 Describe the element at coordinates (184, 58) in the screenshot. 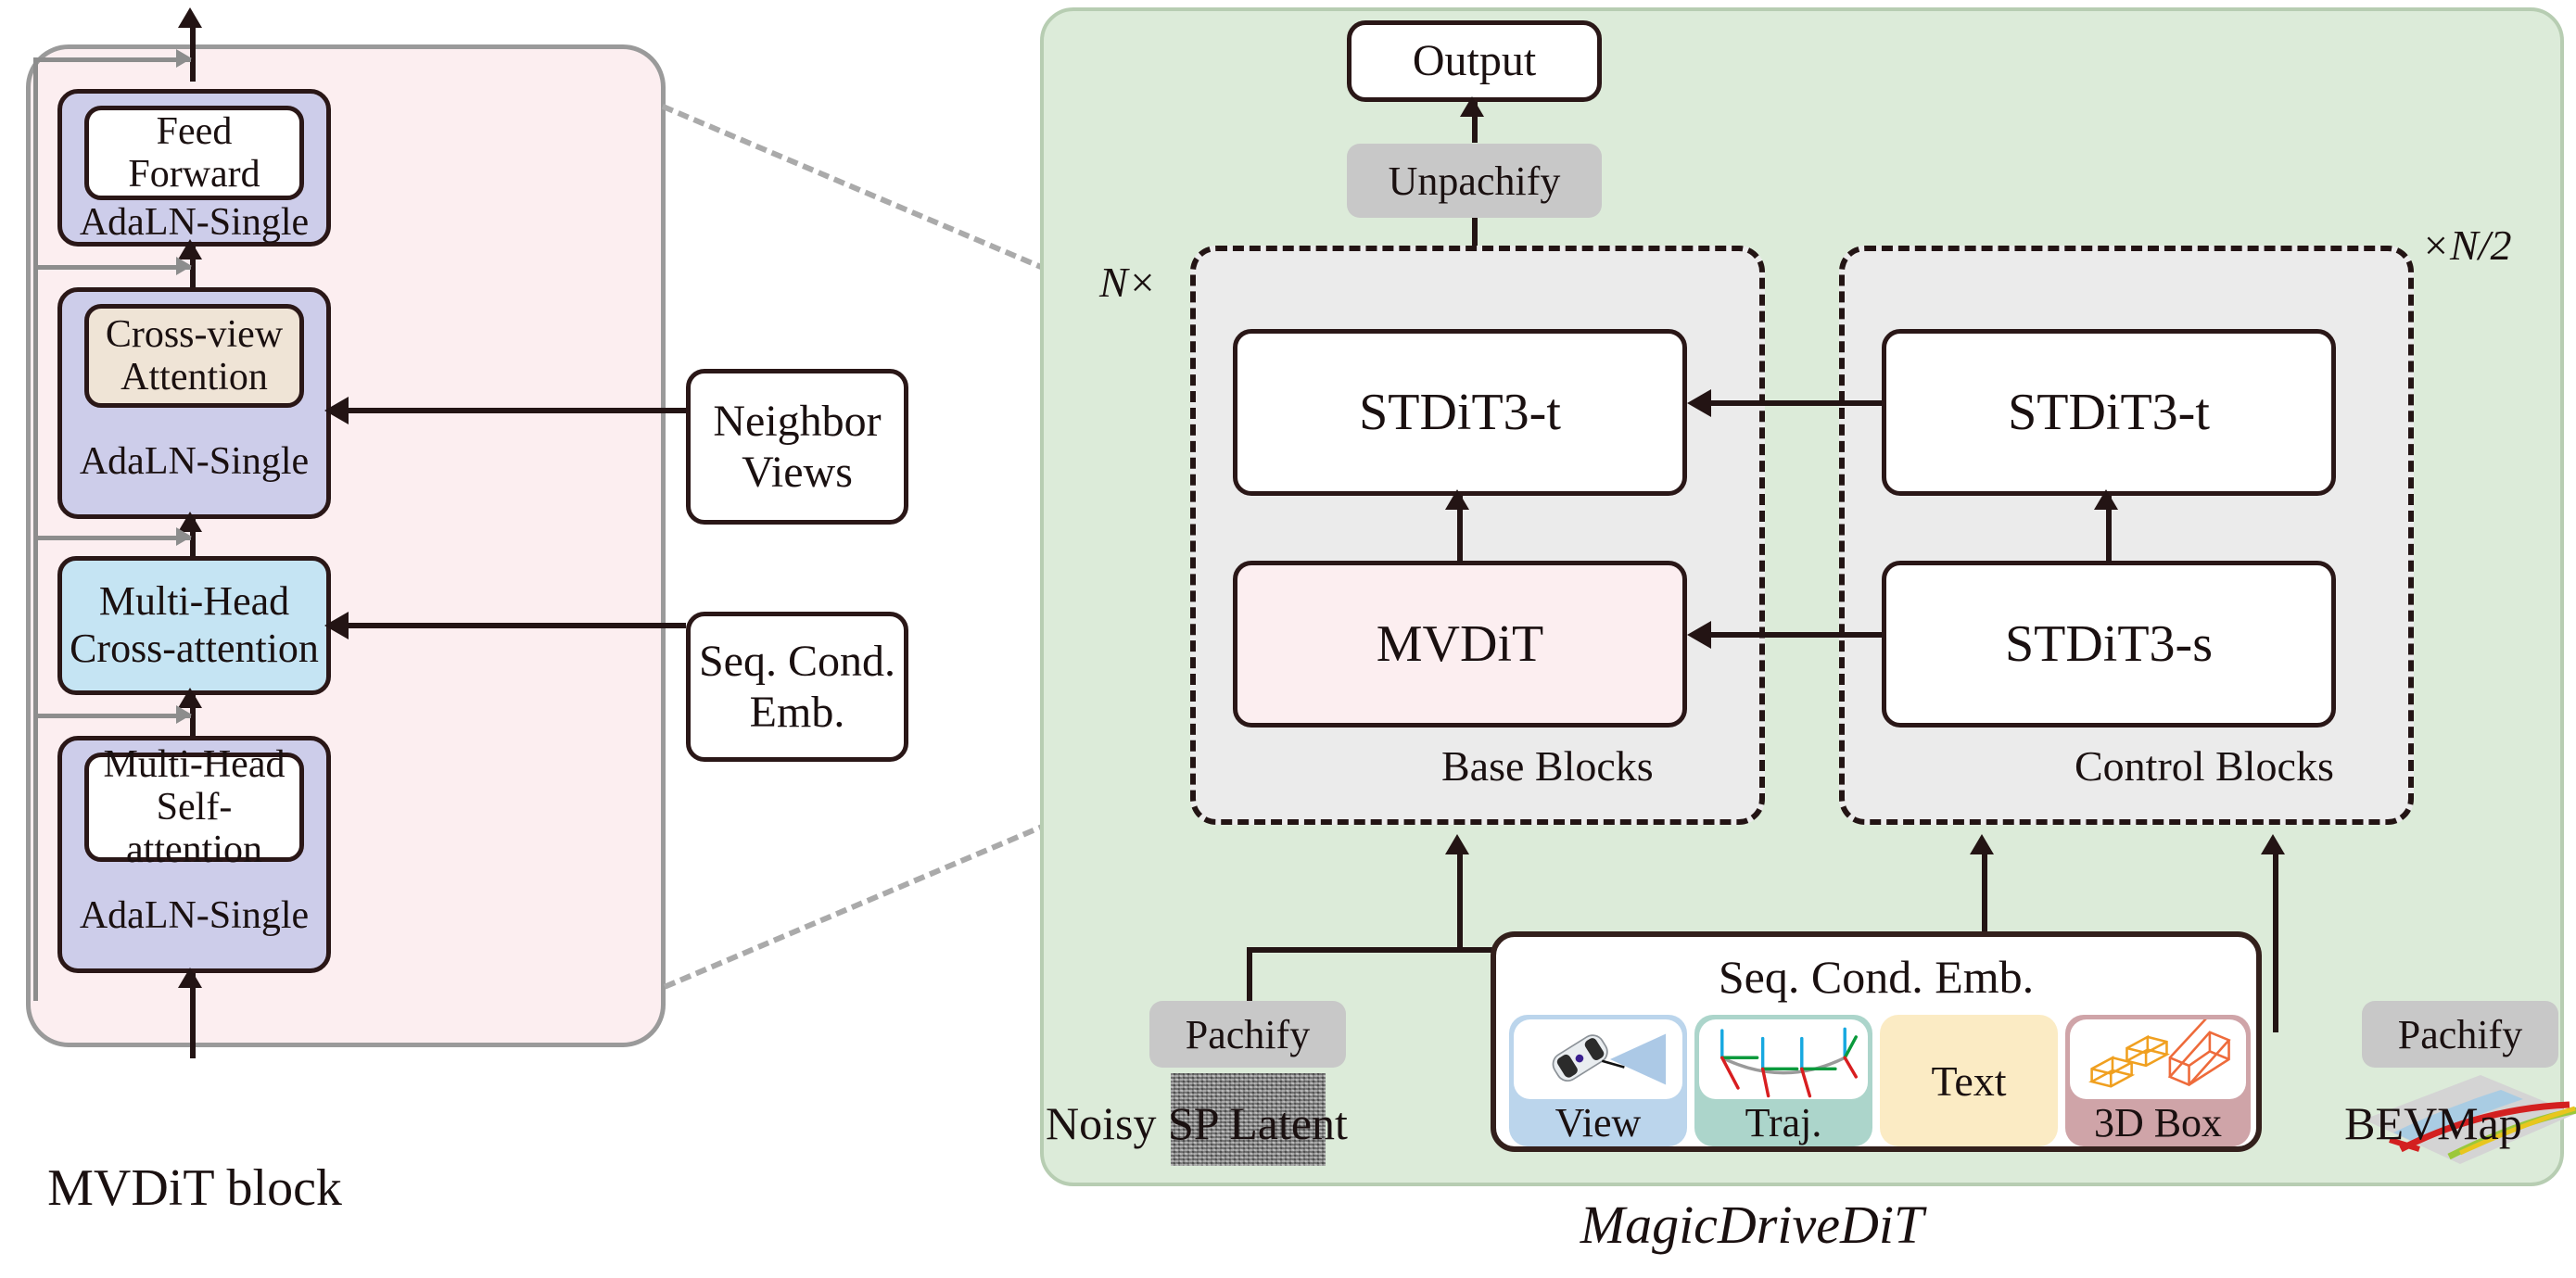

I see `residual-skip-1-arrowhead` at that location.